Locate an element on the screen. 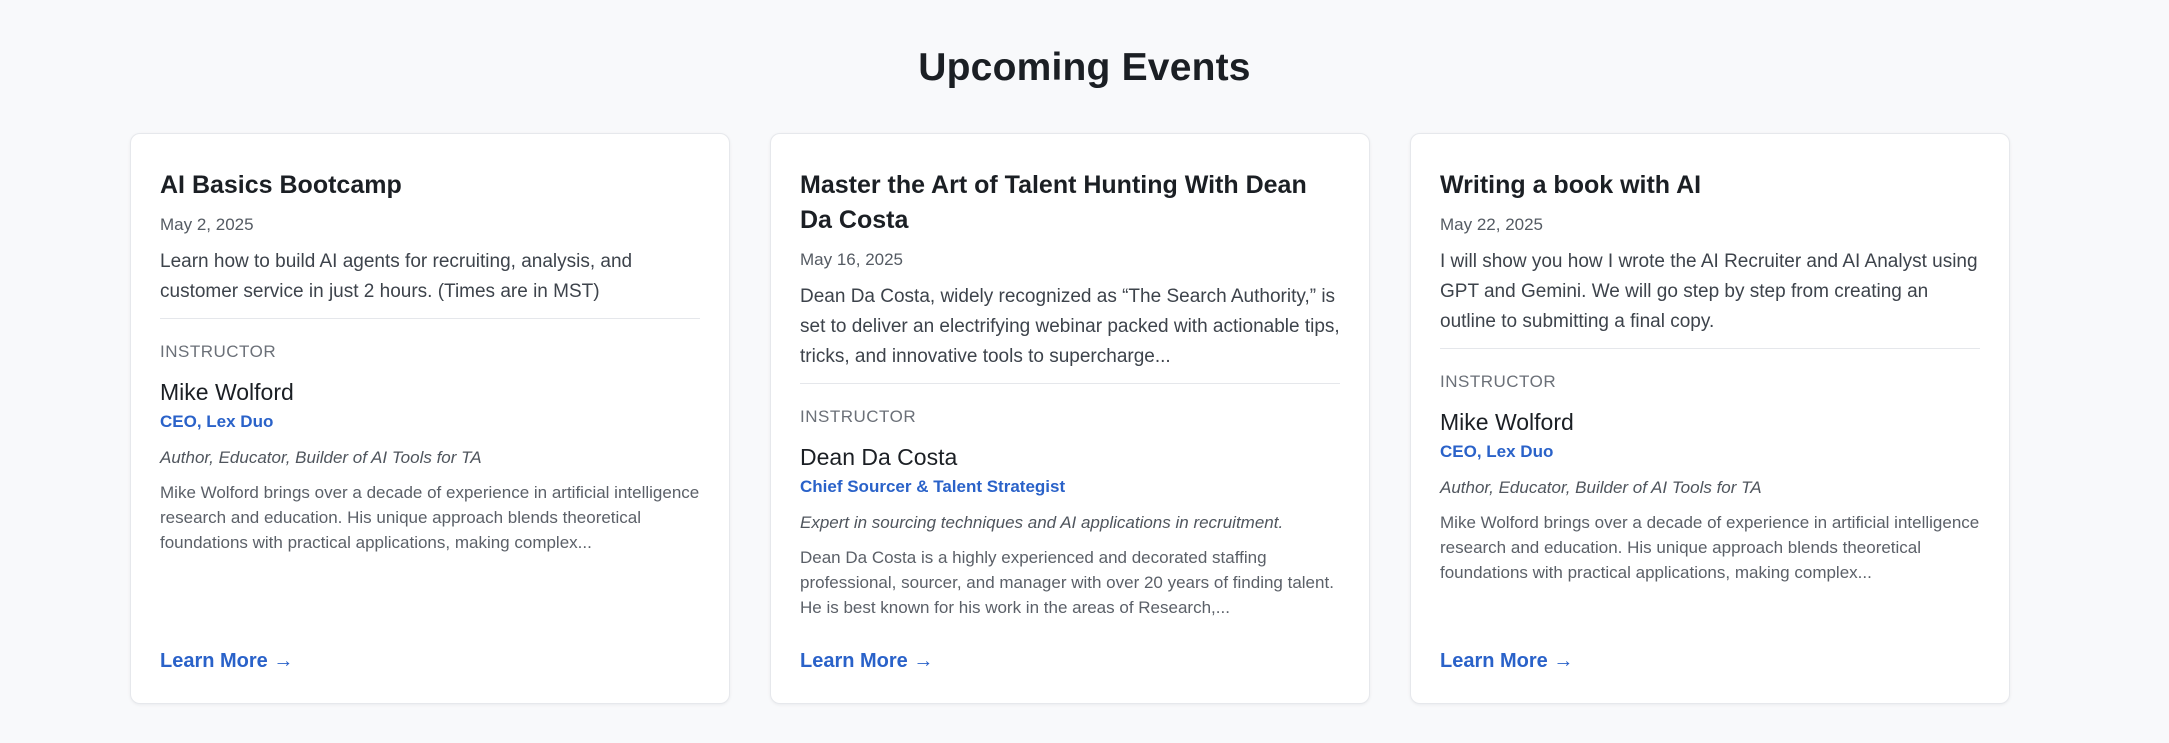  instructor-name: Dean Da Costa is located at coordinates (879, 457).